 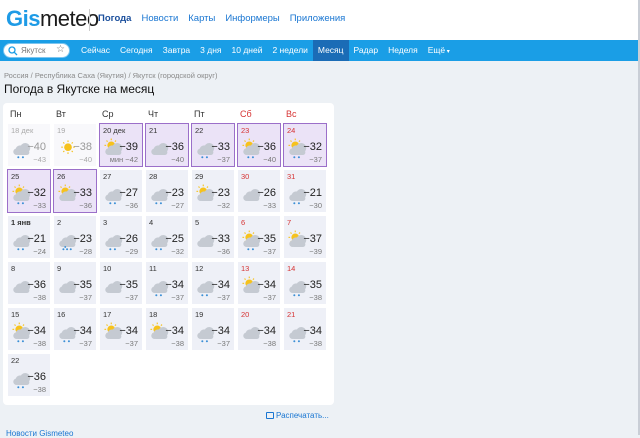 I want to click on news-footer-link: Новости Gismeteo, so click(x=39, y=433).